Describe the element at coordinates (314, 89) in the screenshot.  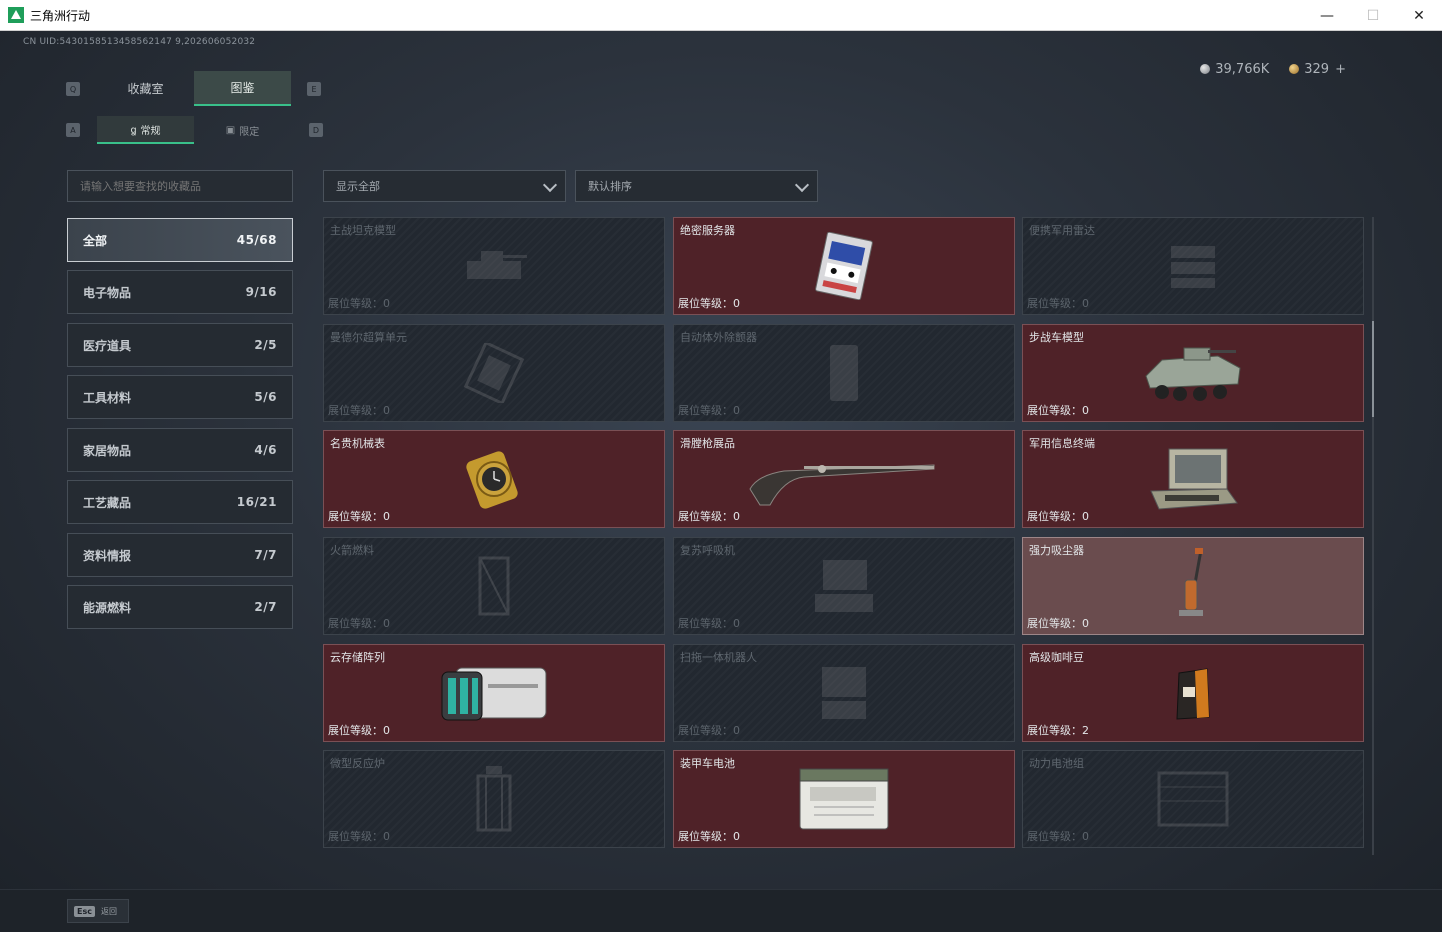
I see `keyhint-next-tab: E` at that location.